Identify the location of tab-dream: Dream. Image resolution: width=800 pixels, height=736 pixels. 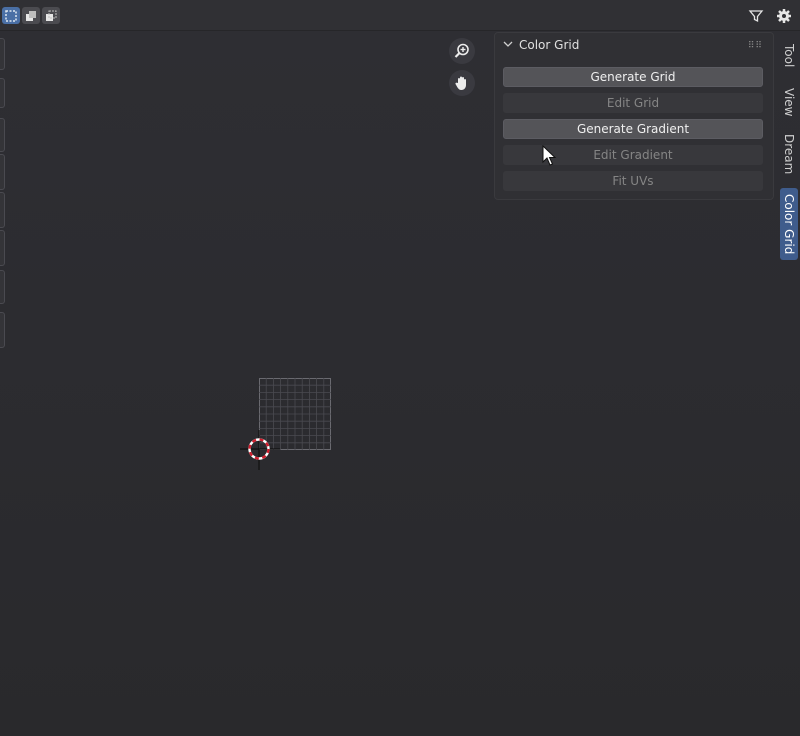
(789, 154).